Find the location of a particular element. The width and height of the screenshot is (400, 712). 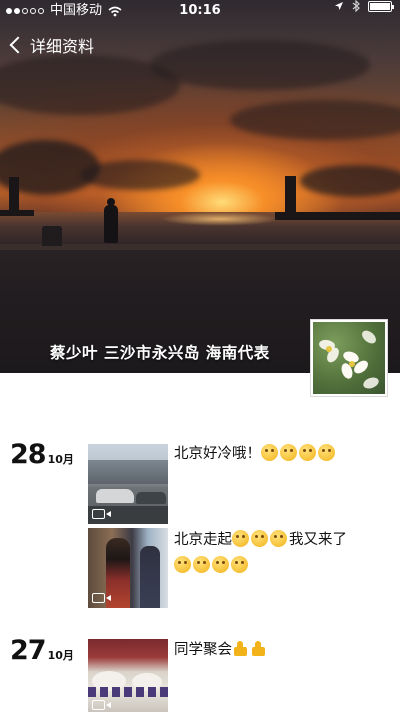

bluetooth-icon is located at coordinates (356, 6).